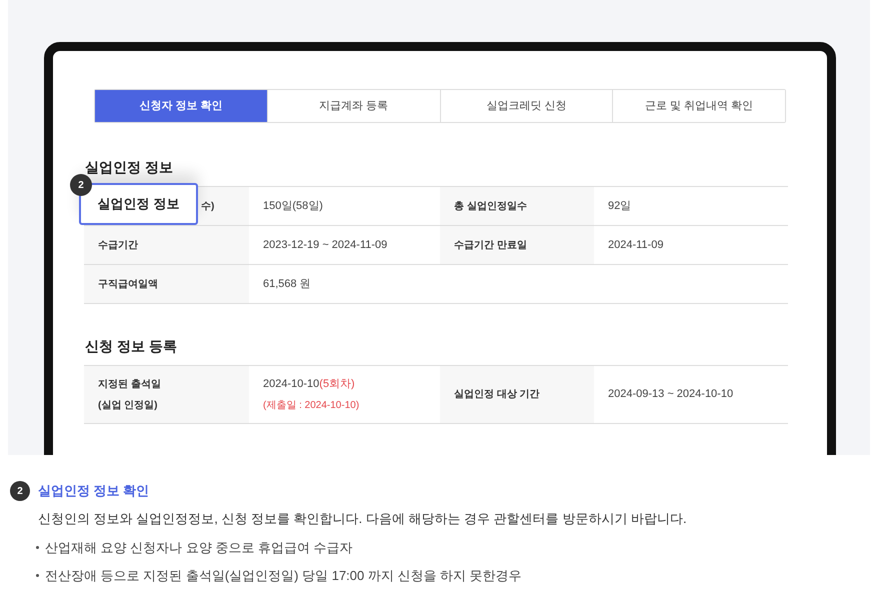 The image size is (895, 600). I want to click on description-title: 실업인정 정보 확인, so click(94, 491).